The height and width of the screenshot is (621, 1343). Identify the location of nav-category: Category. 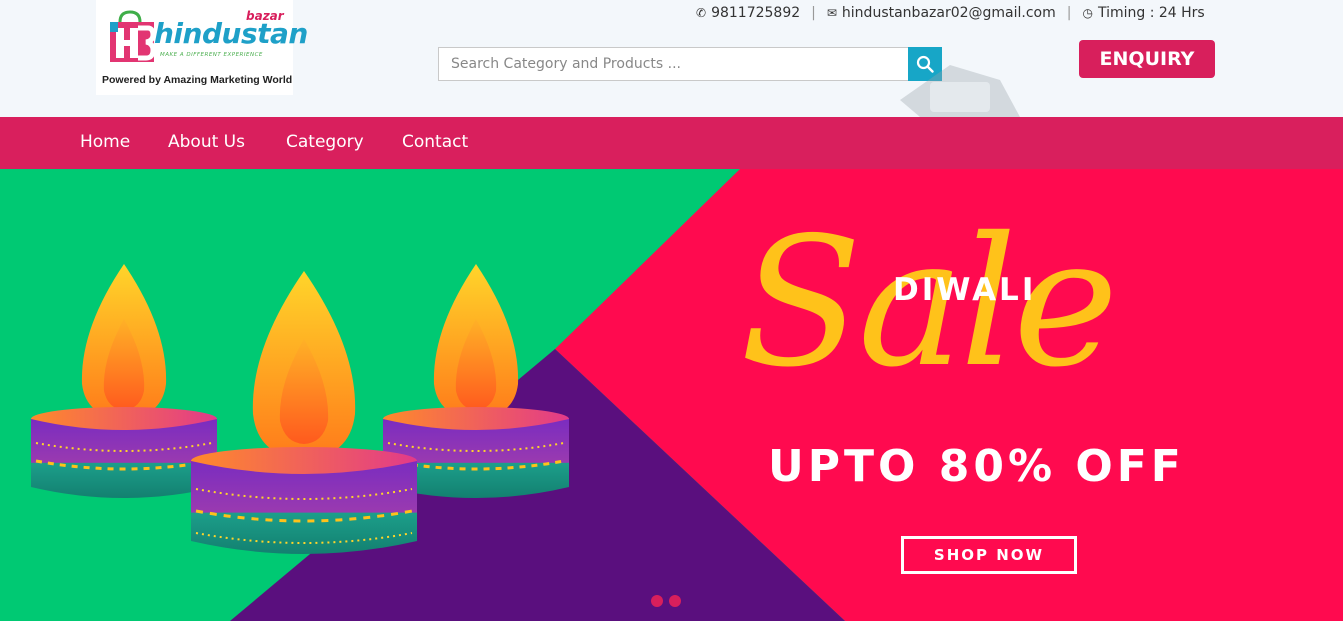
(325, 142).